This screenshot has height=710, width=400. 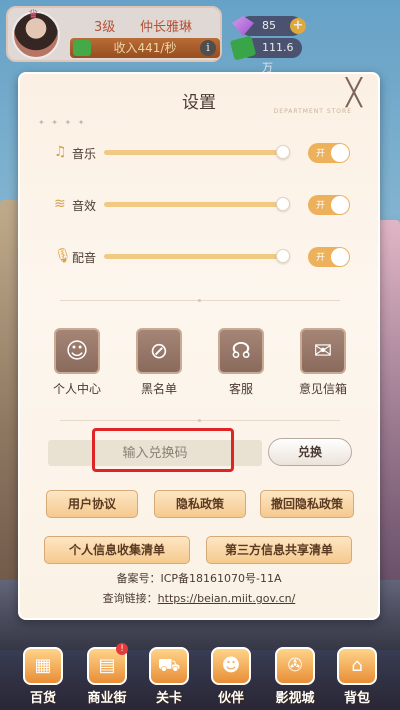 What do you see at coordinates (130, 598) in the screenshot?
I see `query-label: 查询链接：` at bounding box center [130, 598].